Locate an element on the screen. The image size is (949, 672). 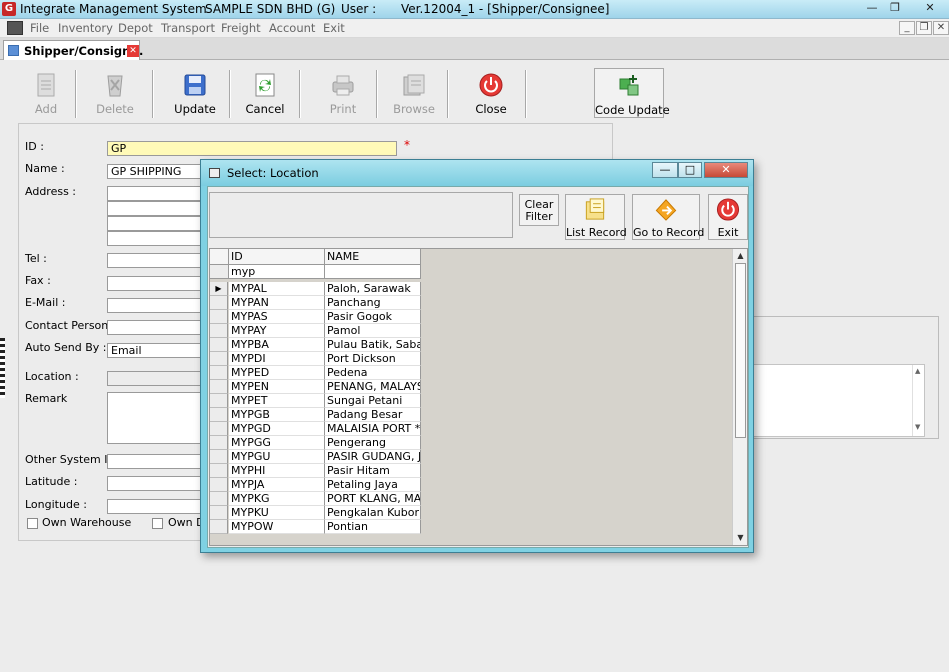
auto-send-select: Email is located at coordinates (155, 350).